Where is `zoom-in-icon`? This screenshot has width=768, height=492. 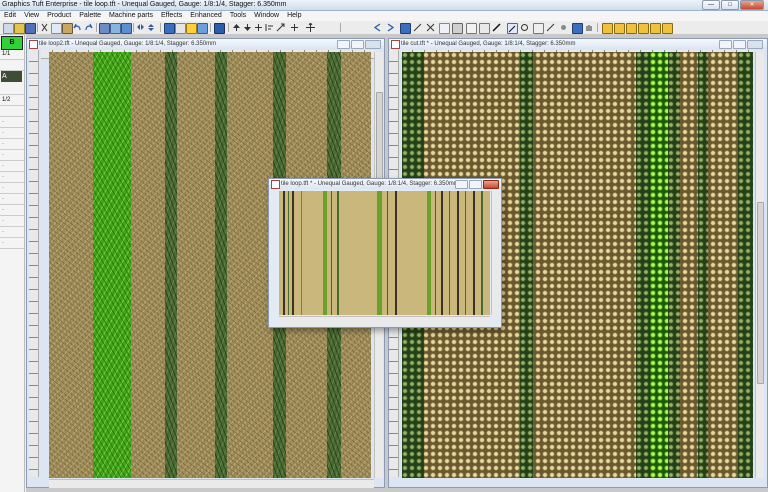 zoom-in-icon is located at coordinates (115, 28).